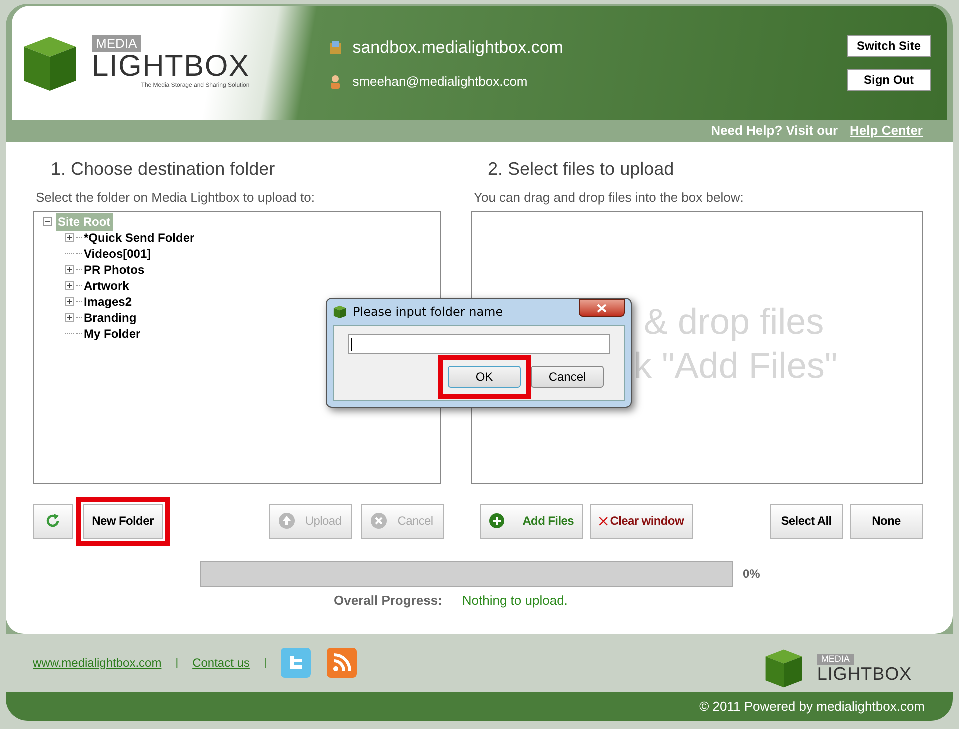 The image size is (959, 729). Describe the element at coordinates (340, 312) in the screenshot. I see `cube-icon` at that location.